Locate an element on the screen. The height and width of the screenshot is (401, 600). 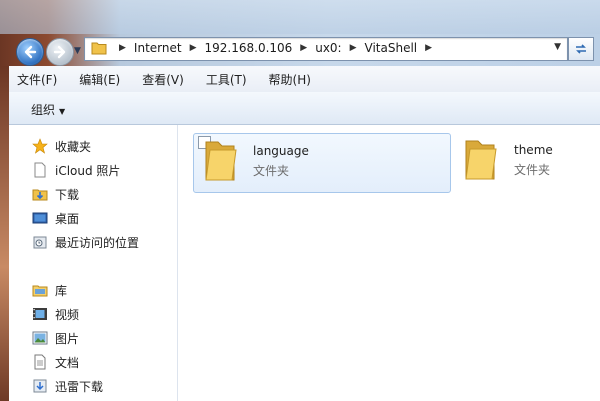
nav-favorites: 收藏夹 is located at coordinates (62, 146).